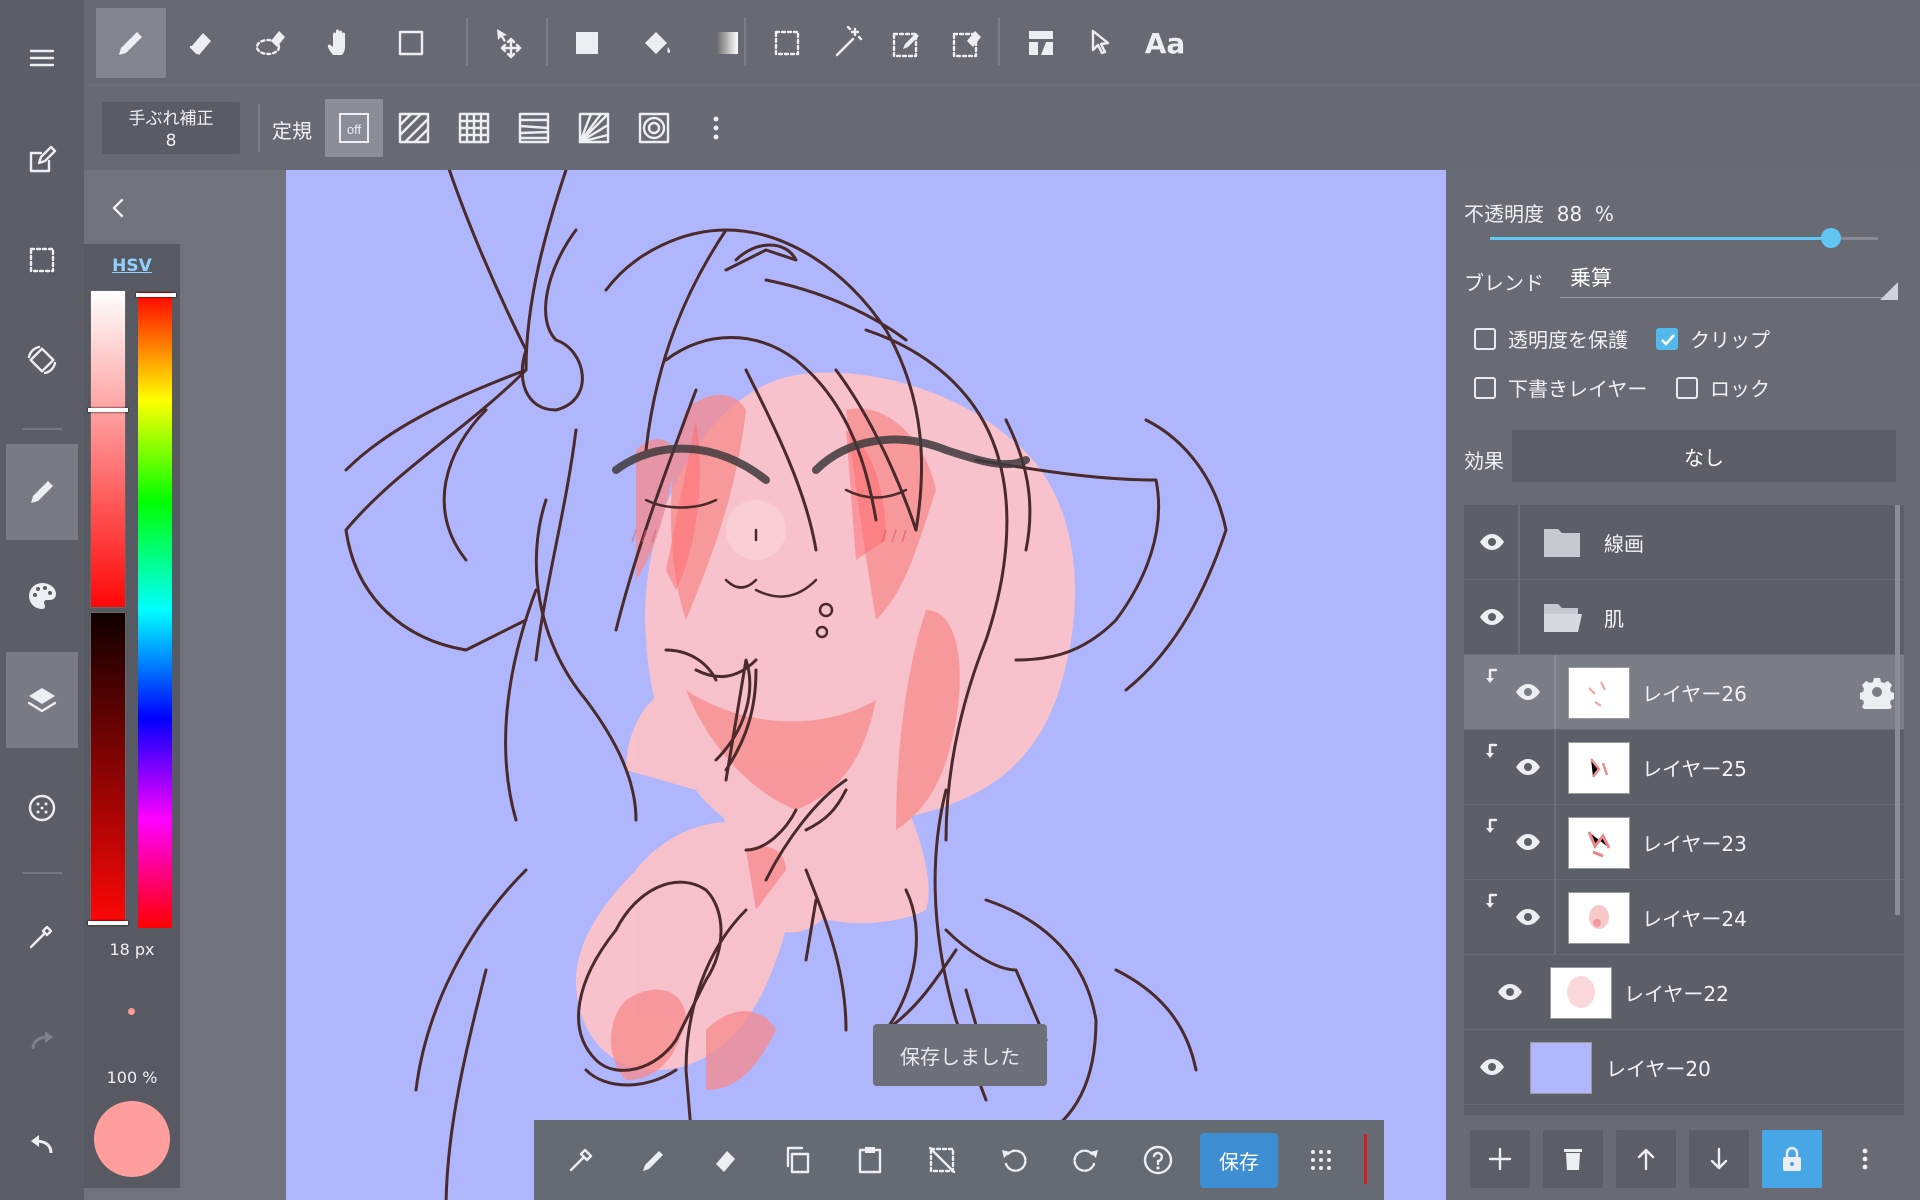 Image resolution: width=1920 pixels, height=1200 pixels. I want to click on effect-button: なし, so click(1704, 456).